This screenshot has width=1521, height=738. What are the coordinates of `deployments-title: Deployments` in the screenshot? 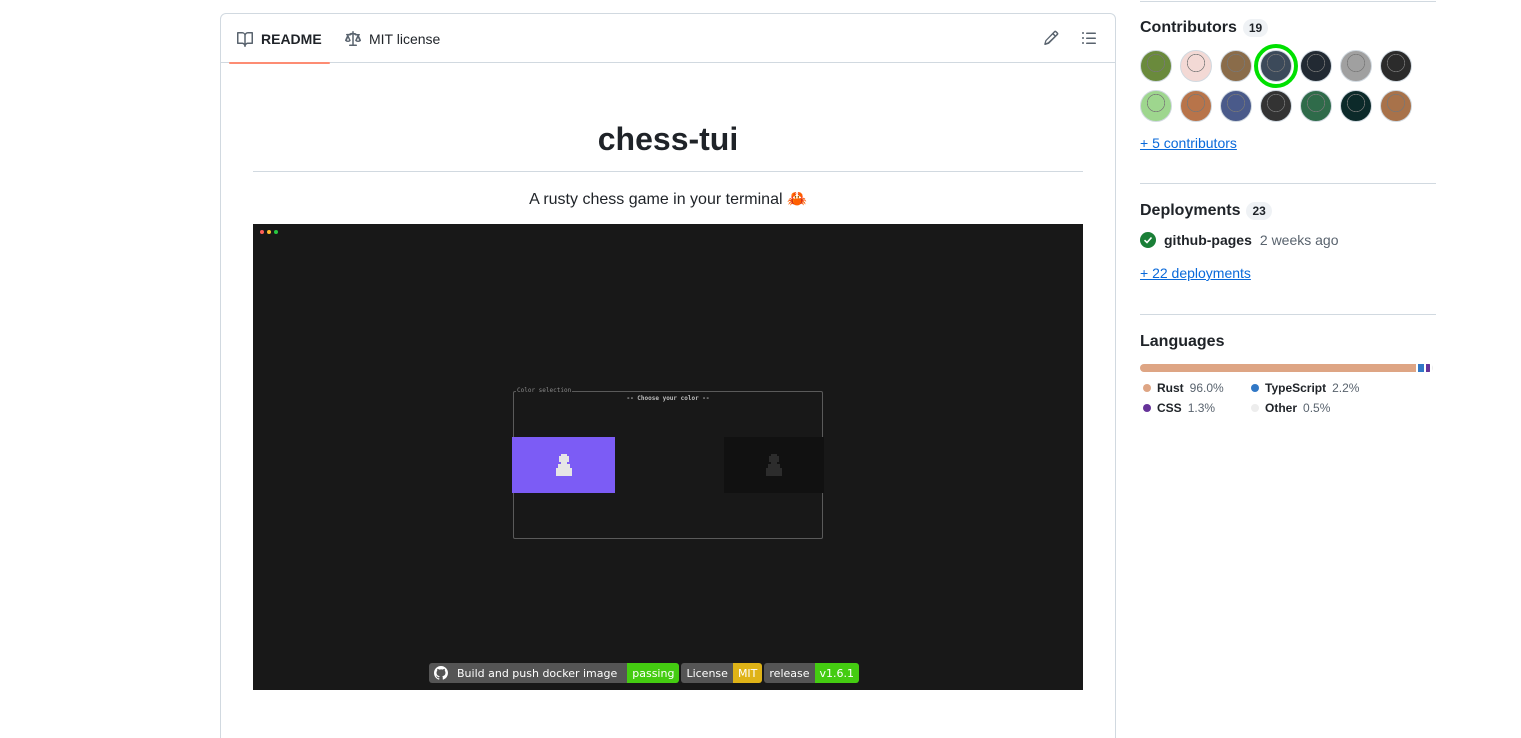 It's located at (1190, 210).